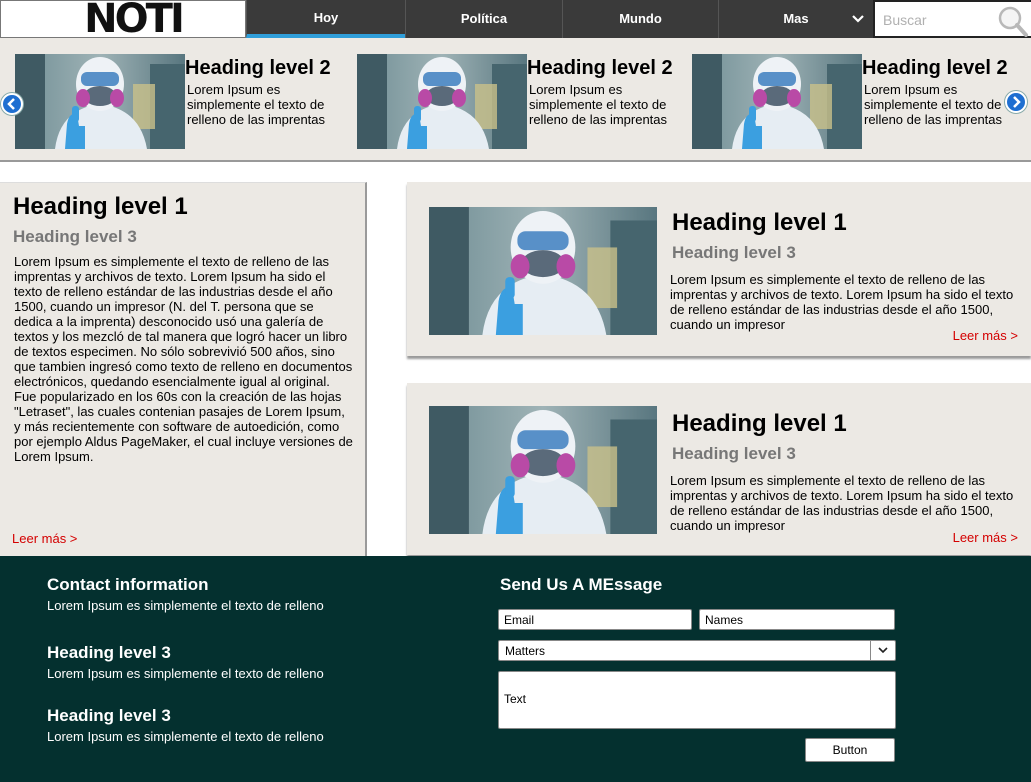 Image resolution: width=1031 pixels, height=782 pixels. Describe the element at coordinates (75, 236) in the screenshot. I see `featured-subheading: Heading level 3` at that location.